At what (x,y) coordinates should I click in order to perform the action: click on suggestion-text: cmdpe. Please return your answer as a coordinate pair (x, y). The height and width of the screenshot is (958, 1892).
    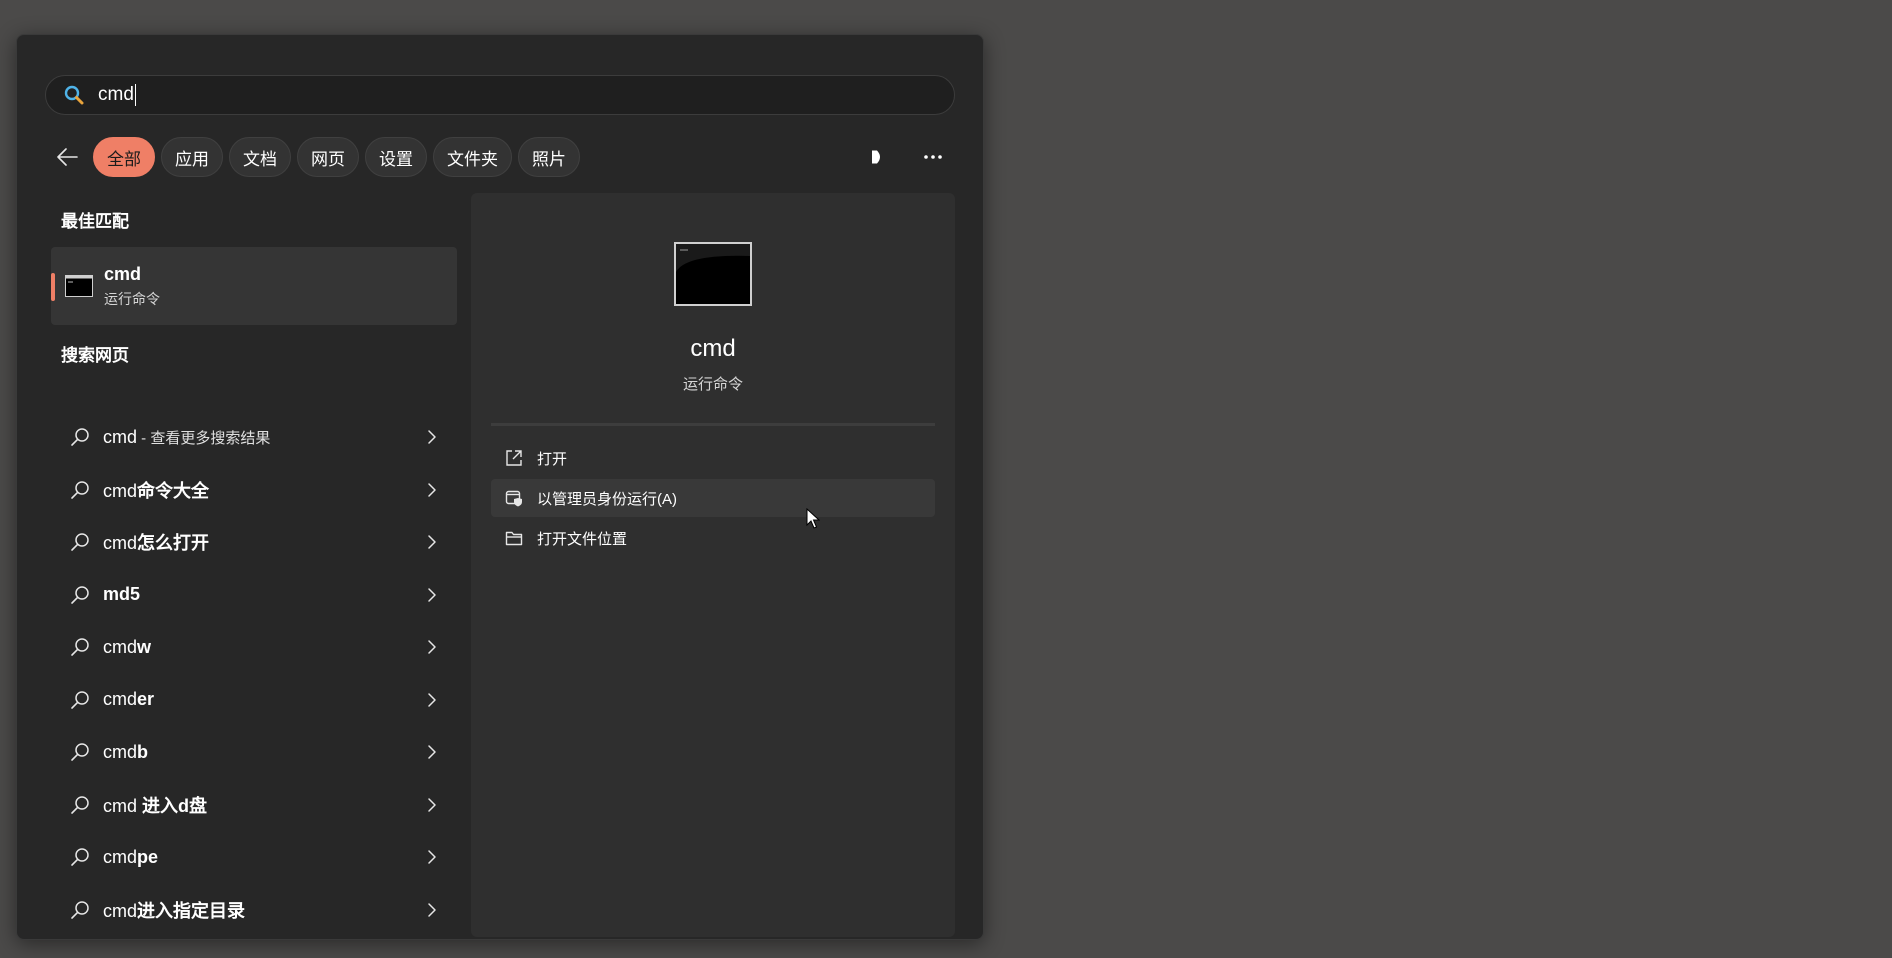
    Looking at the image, I should click on (130, 857).